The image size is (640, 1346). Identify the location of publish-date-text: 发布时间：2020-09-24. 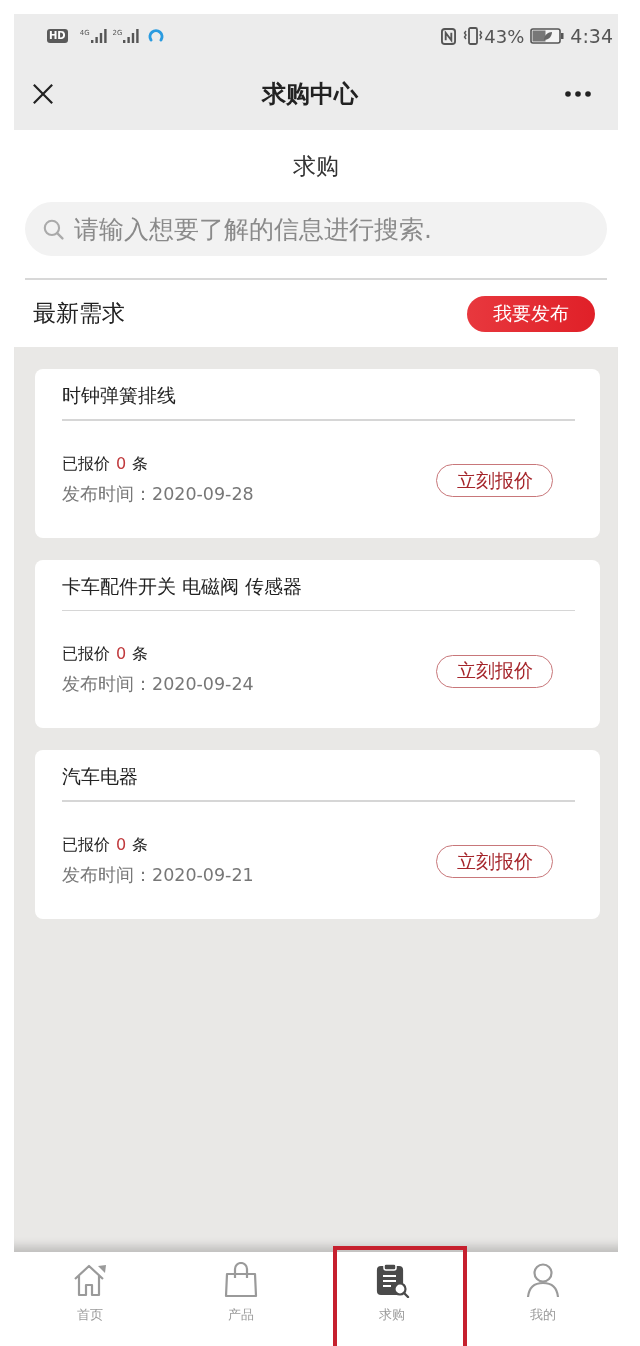
(158, 684).